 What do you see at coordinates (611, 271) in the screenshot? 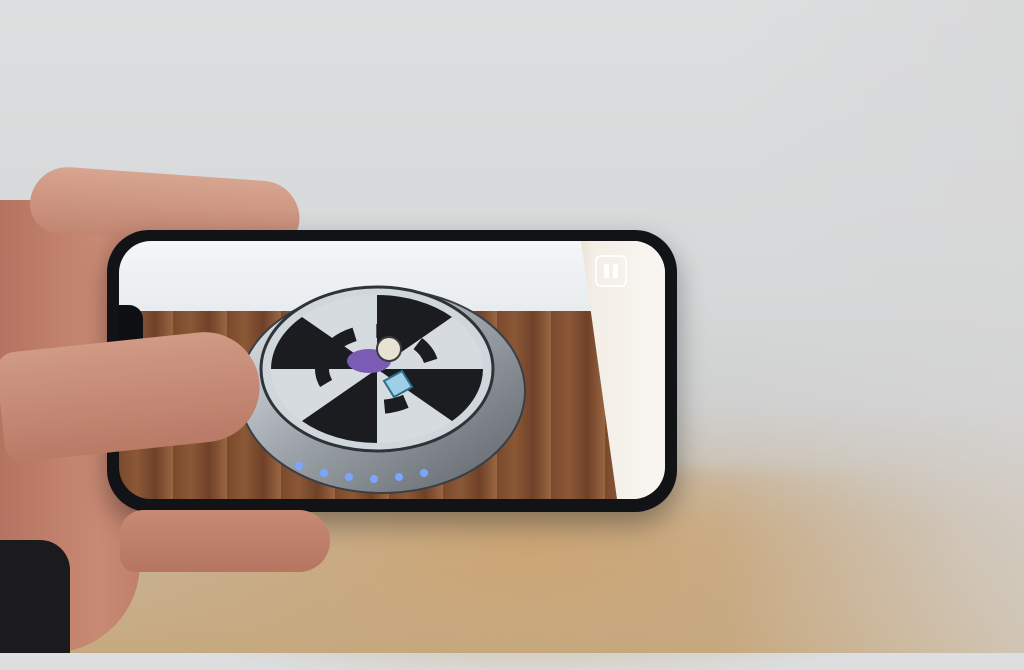
I see `pause-button` at bounding box center [611, 271].